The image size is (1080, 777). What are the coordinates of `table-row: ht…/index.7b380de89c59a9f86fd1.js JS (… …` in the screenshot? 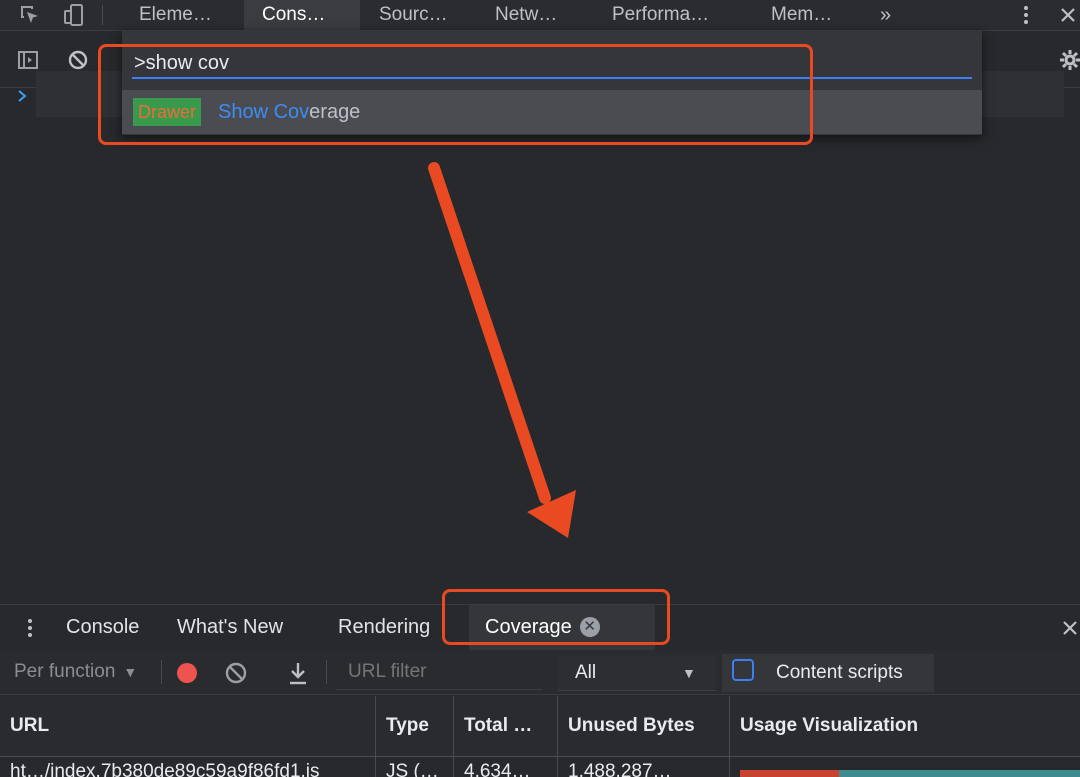 It's located at (540, 767).